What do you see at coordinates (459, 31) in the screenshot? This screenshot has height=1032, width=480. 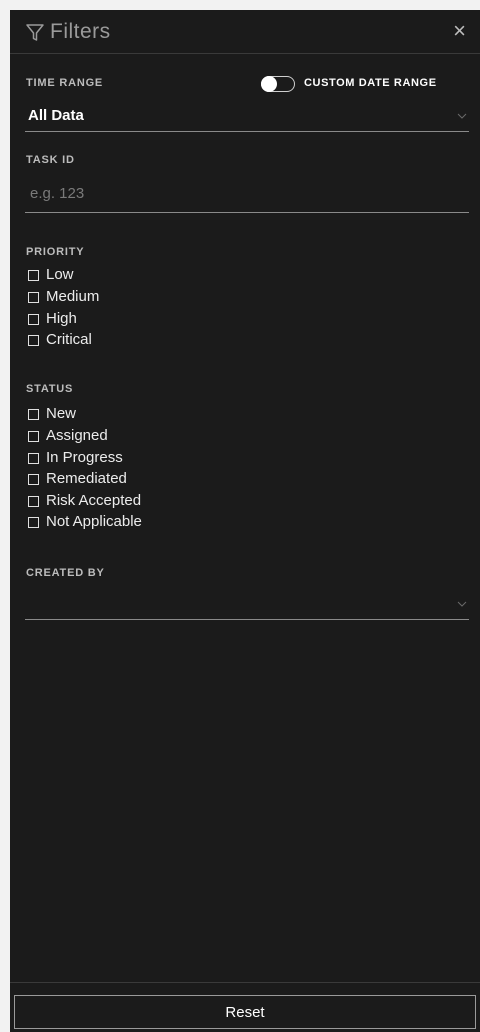 I see `close-icon: ×` at bounding box center [459, 31].